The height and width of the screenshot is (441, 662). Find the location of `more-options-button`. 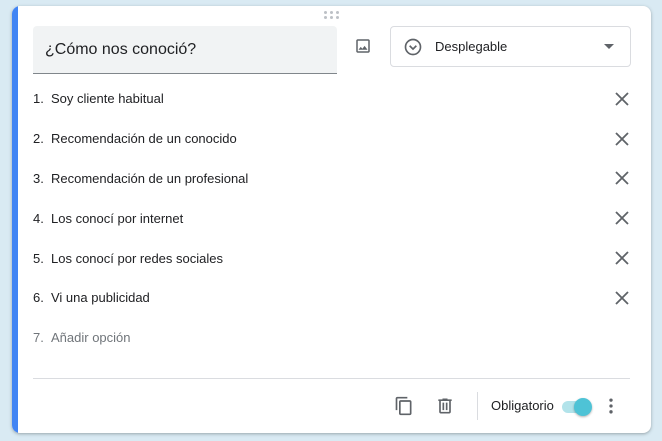

more-options-button is located at coordinates (611, 406).